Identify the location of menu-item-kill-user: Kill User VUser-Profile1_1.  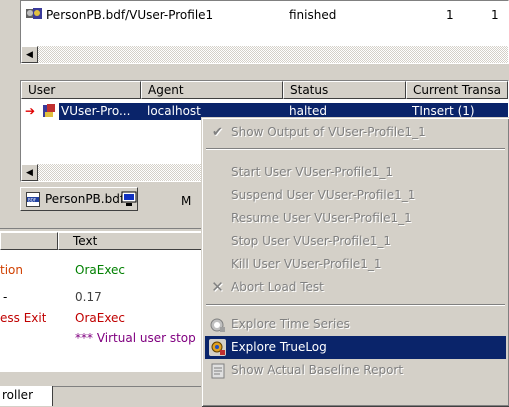
(355, 264).